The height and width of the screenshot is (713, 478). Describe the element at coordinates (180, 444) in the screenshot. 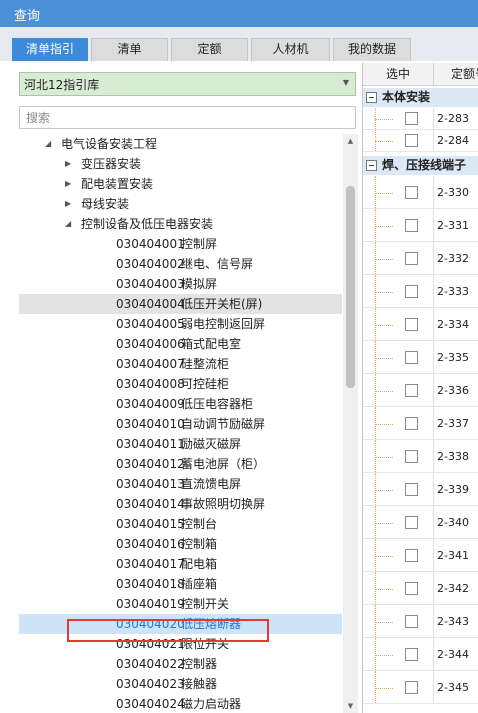

I see `tree-item: 030404011 励磁灭磁屏` at that location.